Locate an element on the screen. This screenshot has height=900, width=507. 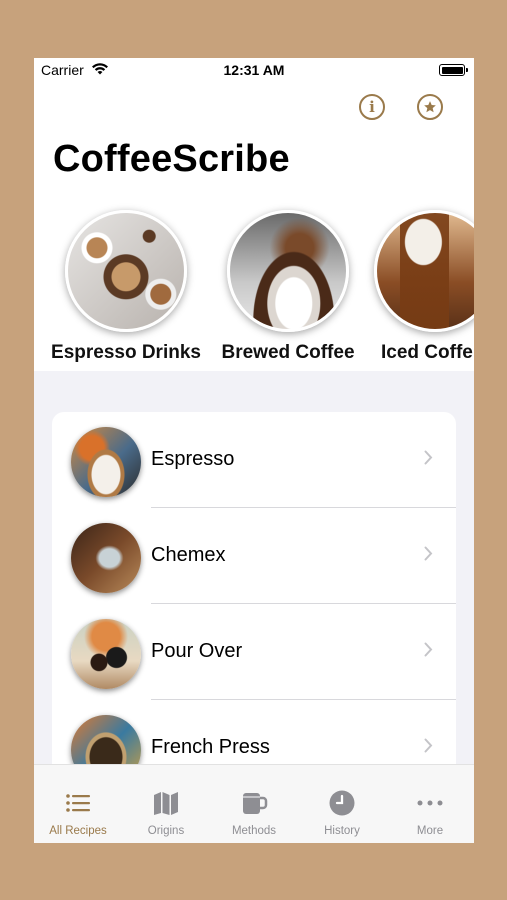
clock-label: 12:31 AM is located at coordinates (254, 70).